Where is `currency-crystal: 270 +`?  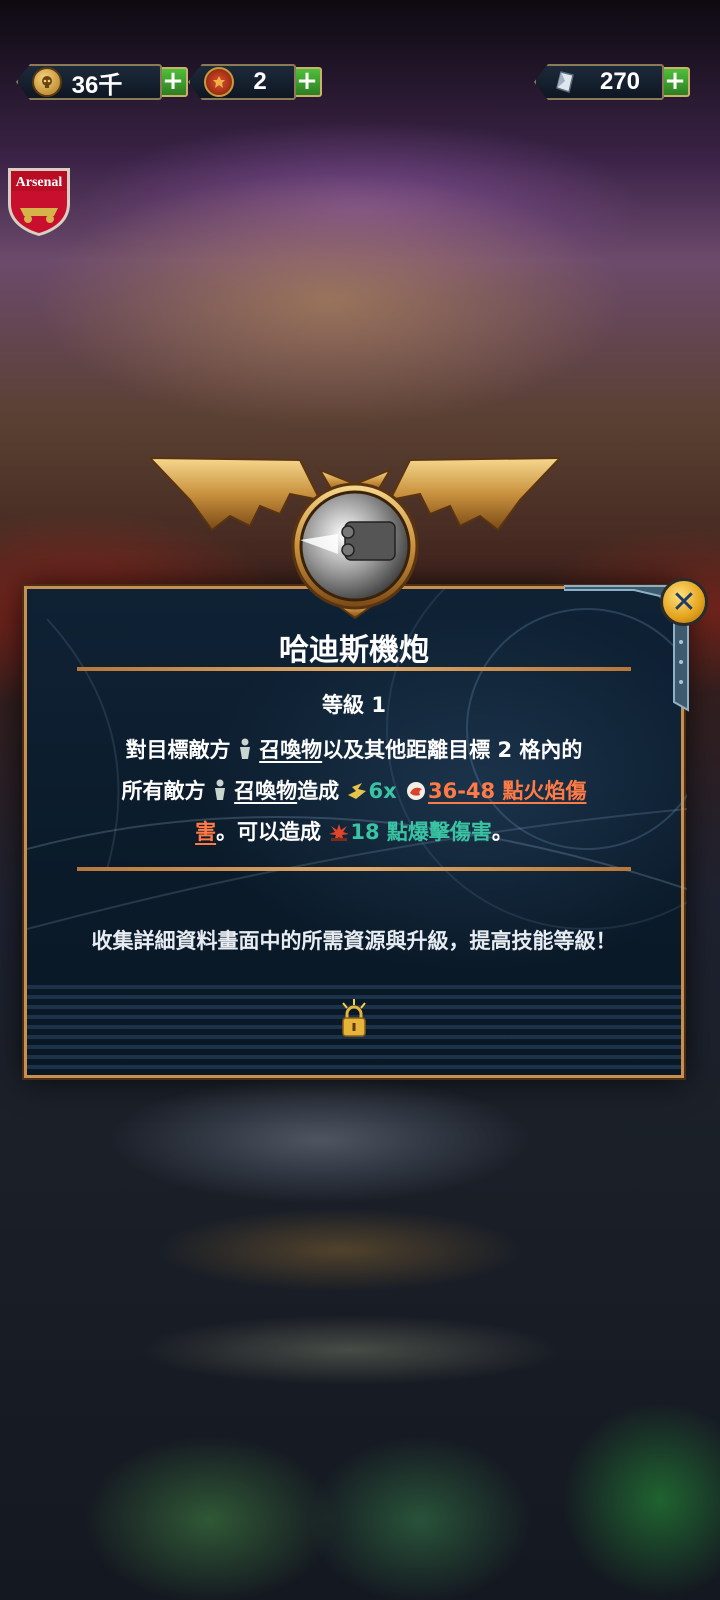
currency-crystal: 270 + is located at coordinates (612, 82).